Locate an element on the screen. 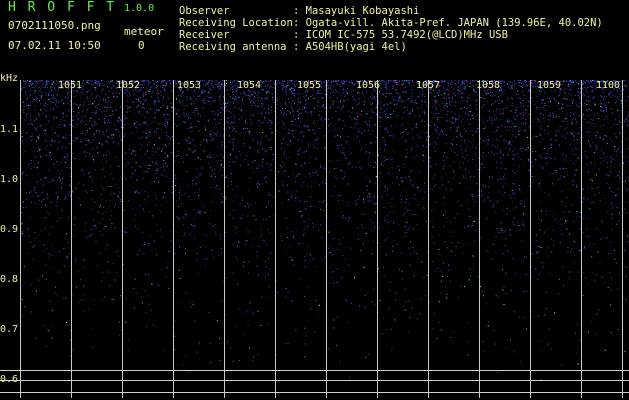 The width and height of the screenshot is (629, 400). y-tick-label: 1.1 is located at coordinates (9, 129).